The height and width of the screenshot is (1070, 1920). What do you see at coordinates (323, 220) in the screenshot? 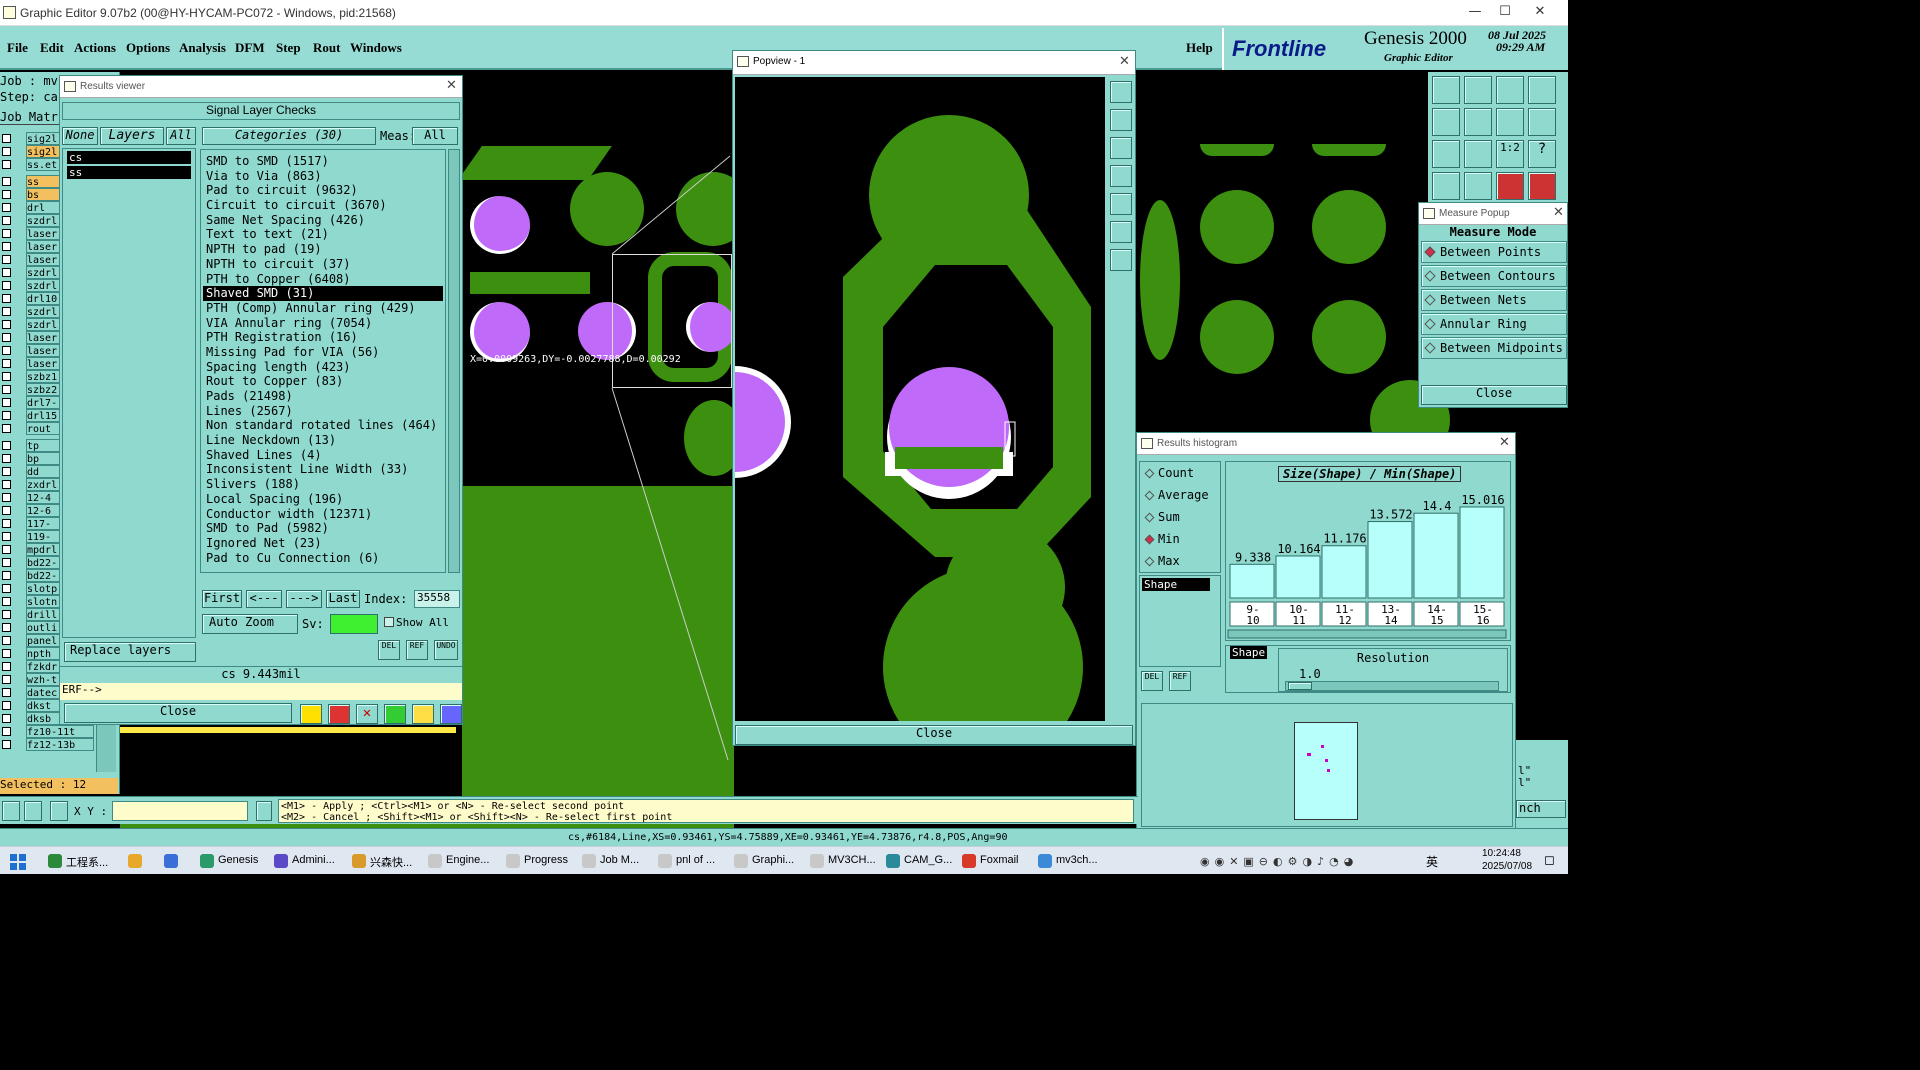
I see `category-item: Same Net Spacing (426)` at bounding box center [323, 220].